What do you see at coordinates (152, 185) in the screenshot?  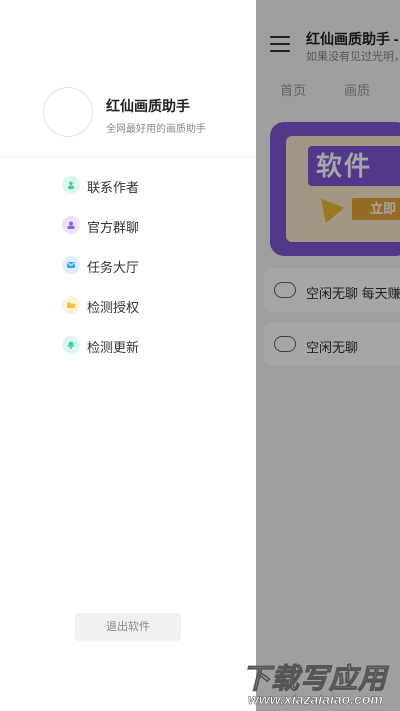 I see `menu-item-contact-author: 联系作者` at bounding box center [152, 185].